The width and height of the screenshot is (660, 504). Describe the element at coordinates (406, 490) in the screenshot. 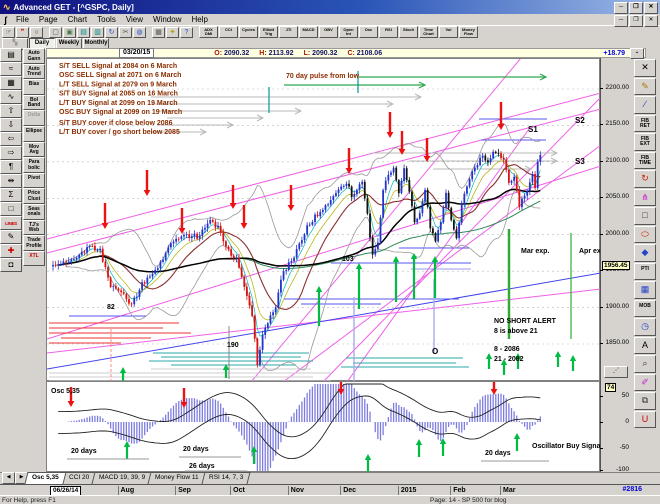

I see `month-label-2015: 2015` at that location.